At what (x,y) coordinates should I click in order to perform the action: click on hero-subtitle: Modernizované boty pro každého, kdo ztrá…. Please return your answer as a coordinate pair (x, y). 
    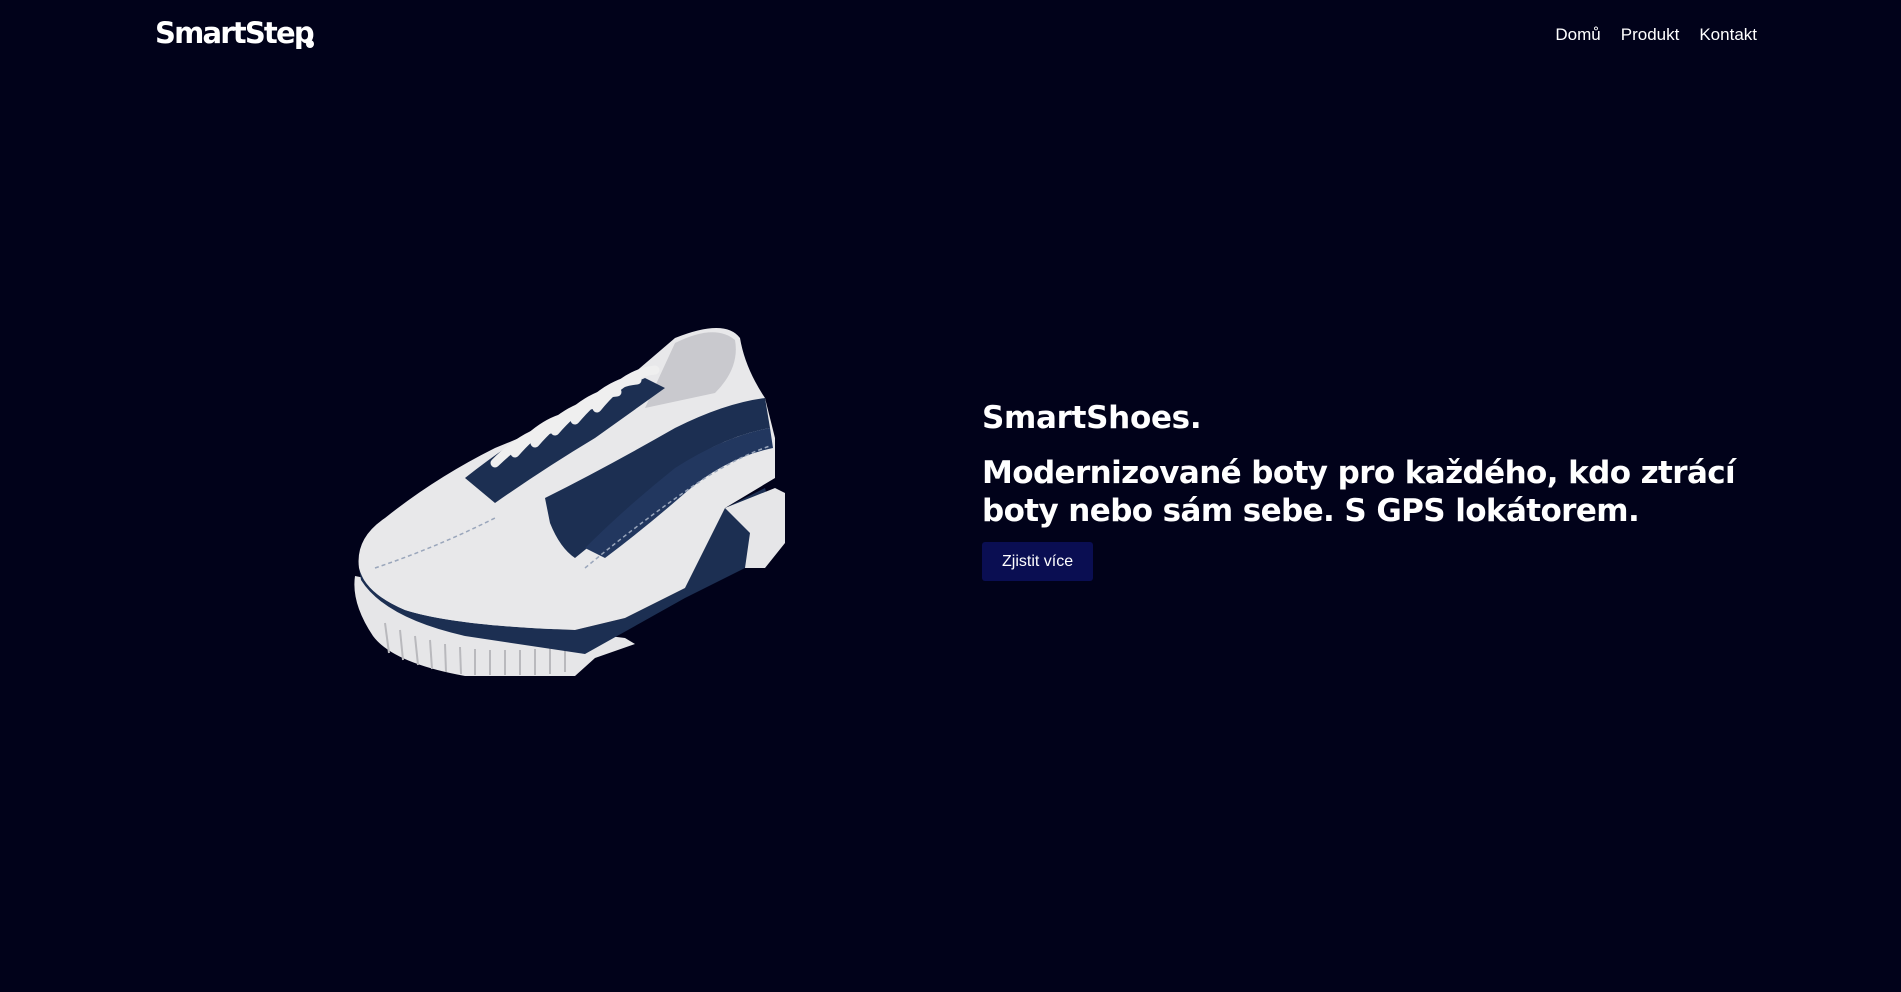
    Looking at the image, I should click on (1359, 492).